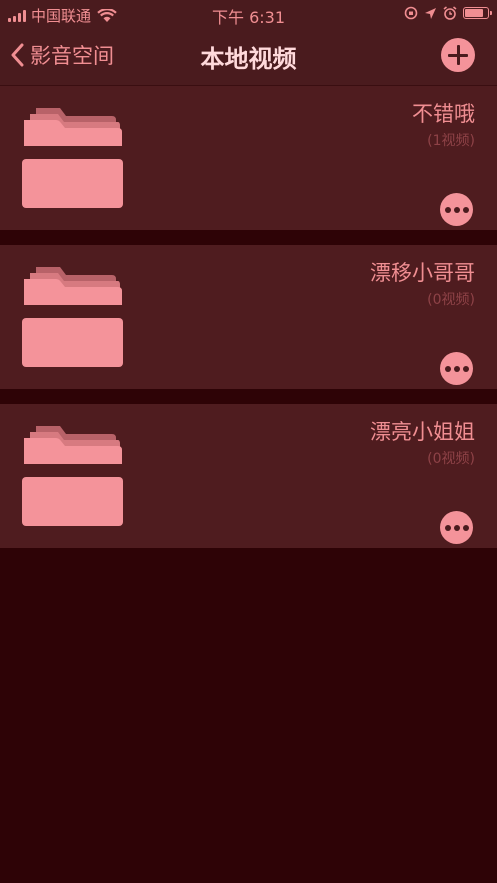  I want to click on add-folder-button, so click(458, 55).